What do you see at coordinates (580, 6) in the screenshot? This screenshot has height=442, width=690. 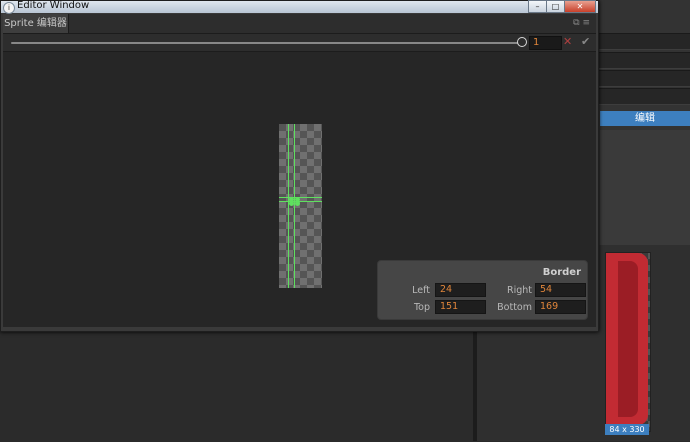 I see `close-button: ✕` at bounding box center [580, 6].